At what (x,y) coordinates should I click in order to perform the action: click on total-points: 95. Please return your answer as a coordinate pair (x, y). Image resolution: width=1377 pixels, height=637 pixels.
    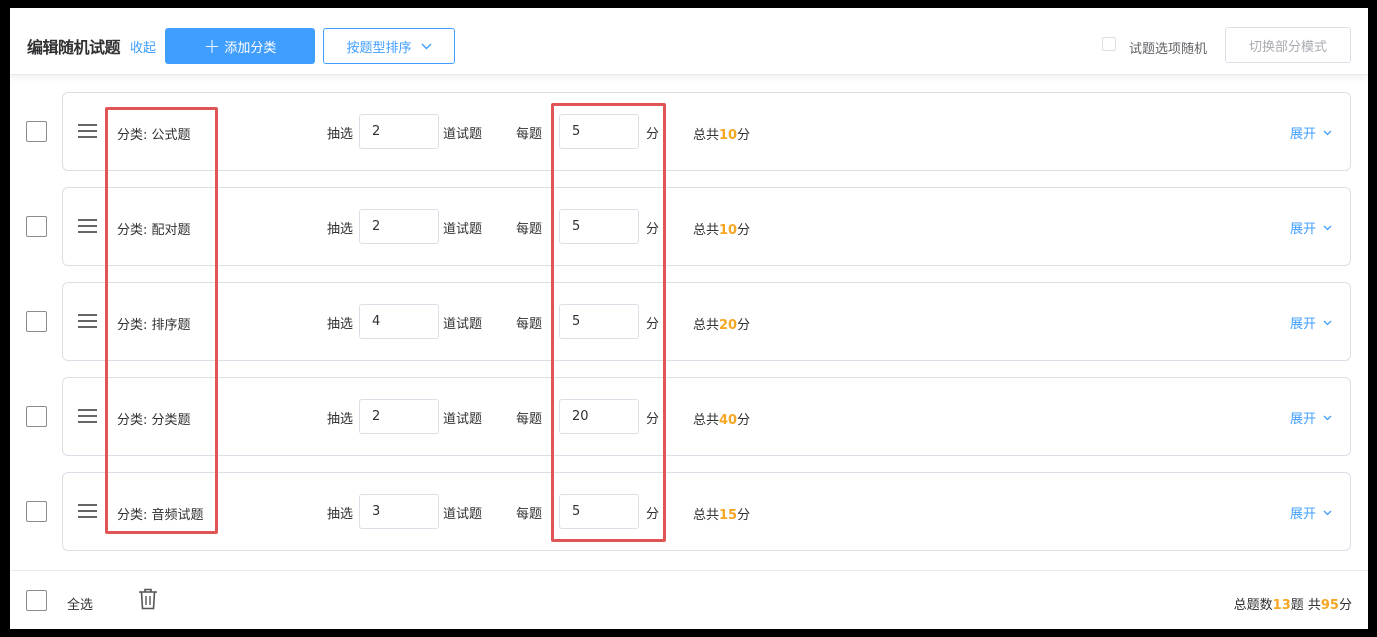
    Looking at the image, I should click on (1329, 605).